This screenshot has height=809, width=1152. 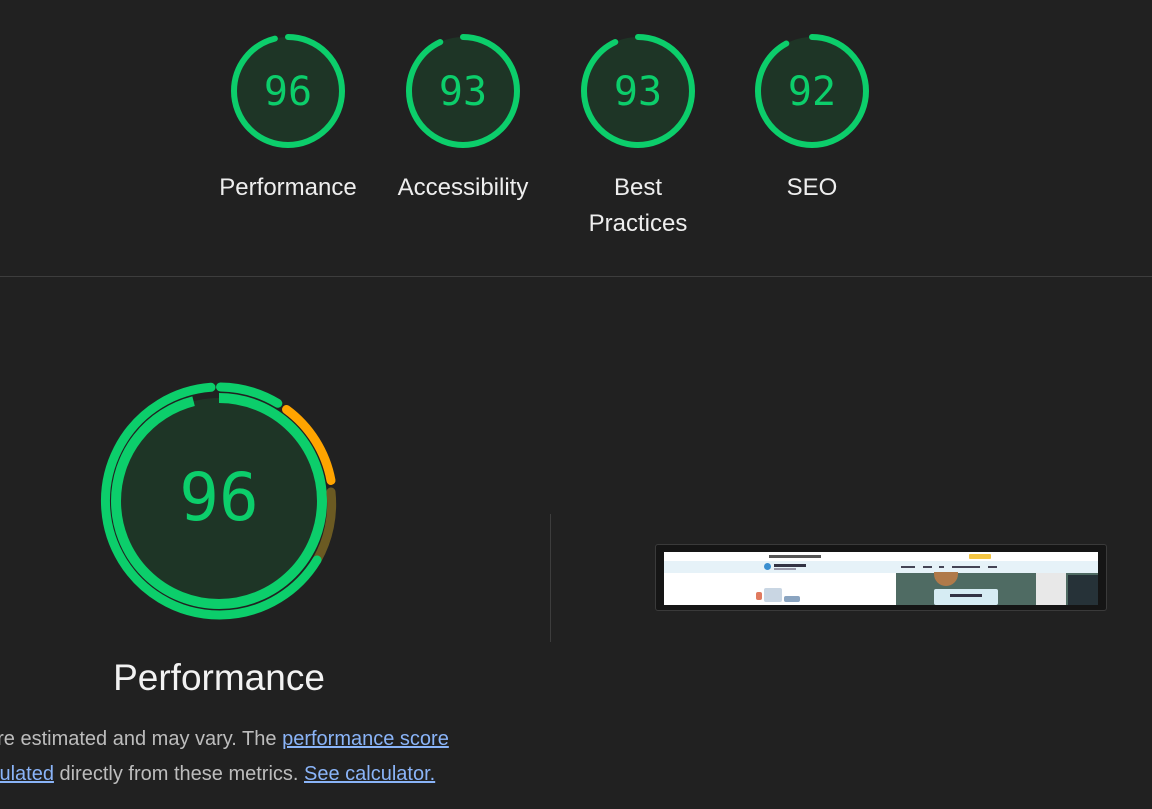 I want to click on gauge-accessibility-label: Accessibility, so click(x=463, y=187).